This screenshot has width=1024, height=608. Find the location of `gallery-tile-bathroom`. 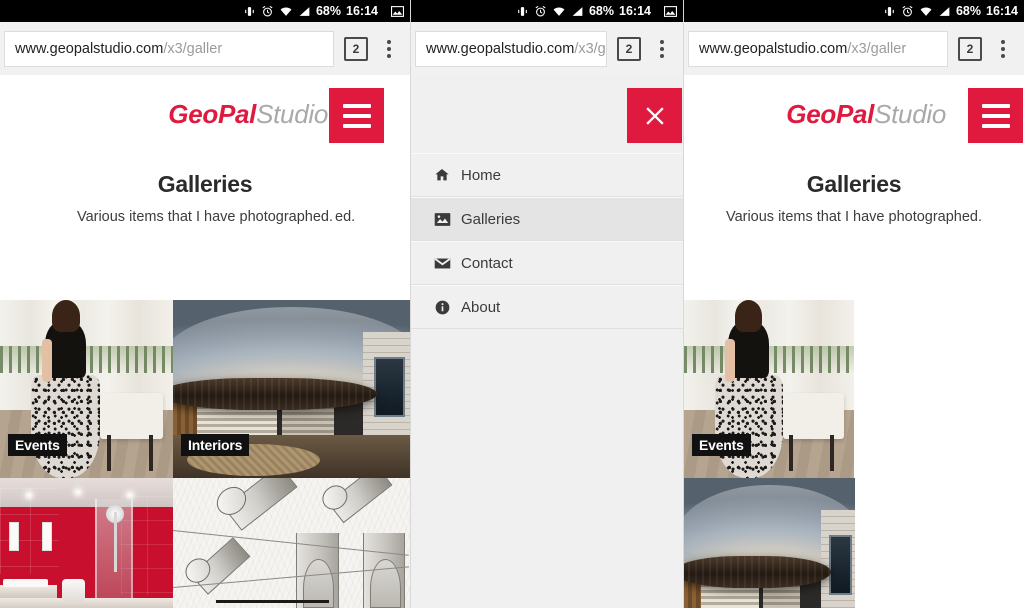

gallery-tile-bathroom is located at coordinates (86, 543).